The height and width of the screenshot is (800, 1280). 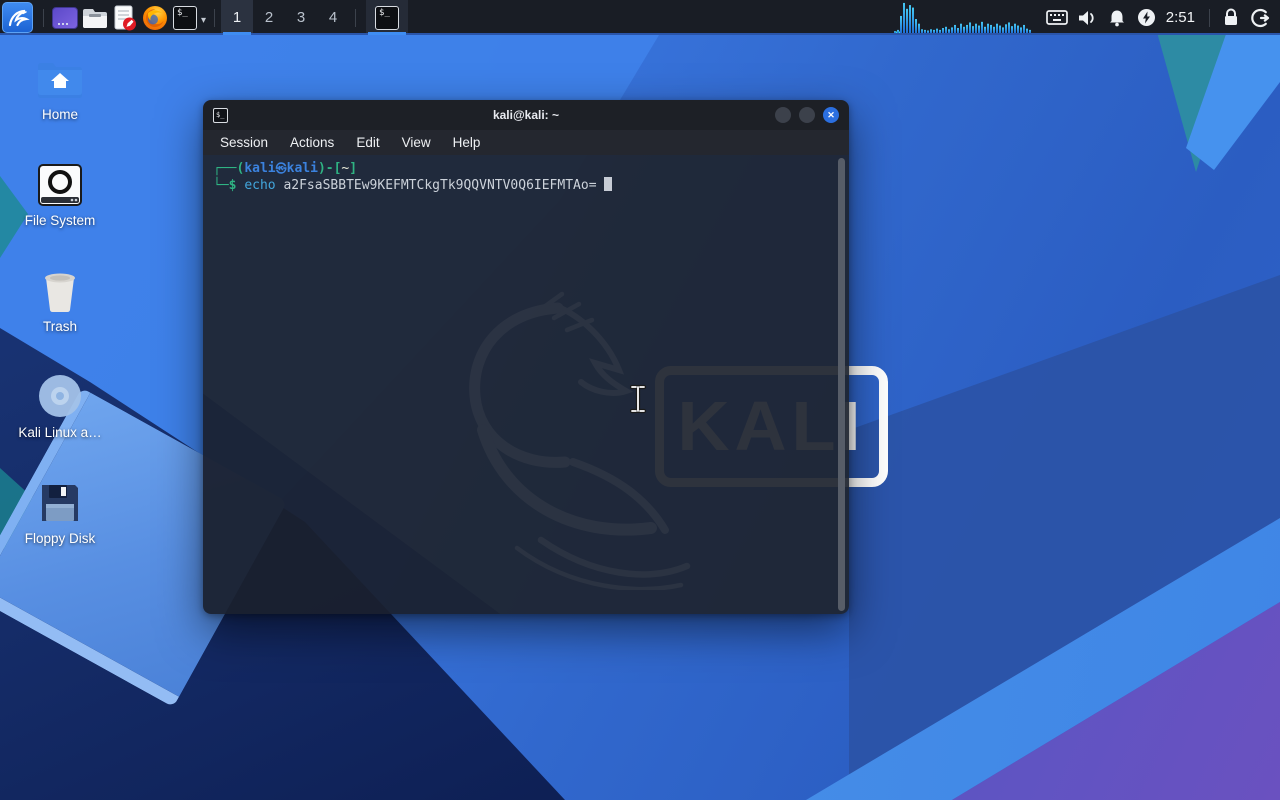 What do you see at coordinates (367, 142) in the screenshot?
I see `menu-edit: Edit` at bounding box center [367, 142].